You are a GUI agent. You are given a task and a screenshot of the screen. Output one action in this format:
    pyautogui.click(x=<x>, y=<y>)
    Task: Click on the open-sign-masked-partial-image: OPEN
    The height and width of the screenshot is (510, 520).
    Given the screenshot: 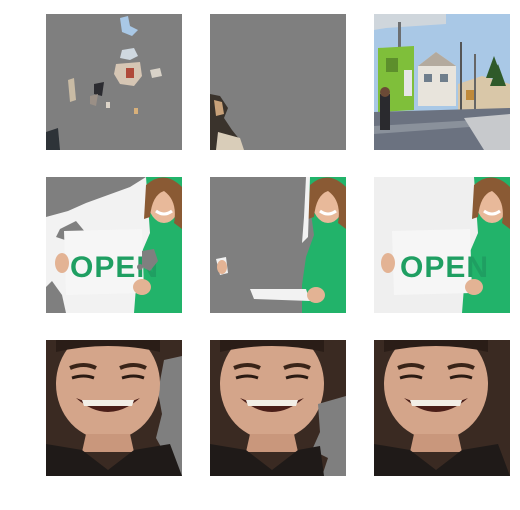 What is the action you would take?
    pyautogui.click(x=114, y=245)
    